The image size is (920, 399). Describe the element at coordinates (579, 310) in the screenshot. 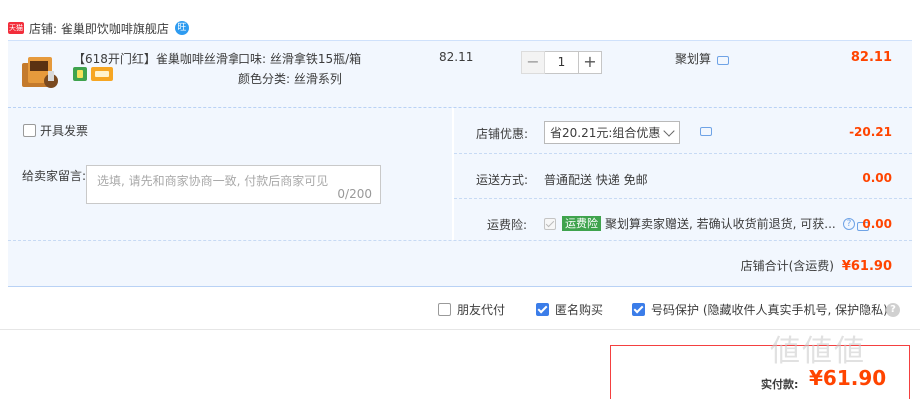

I see `anonymous-label: 匿名购买` at that location.